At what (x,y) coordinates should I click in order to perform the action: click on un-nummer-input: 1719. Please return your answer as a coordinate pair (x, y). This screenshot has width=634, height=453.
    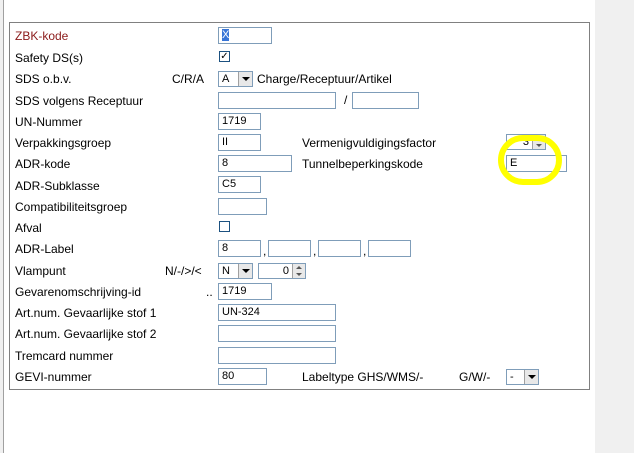
    Looking at the image, I should click on (239, 121).